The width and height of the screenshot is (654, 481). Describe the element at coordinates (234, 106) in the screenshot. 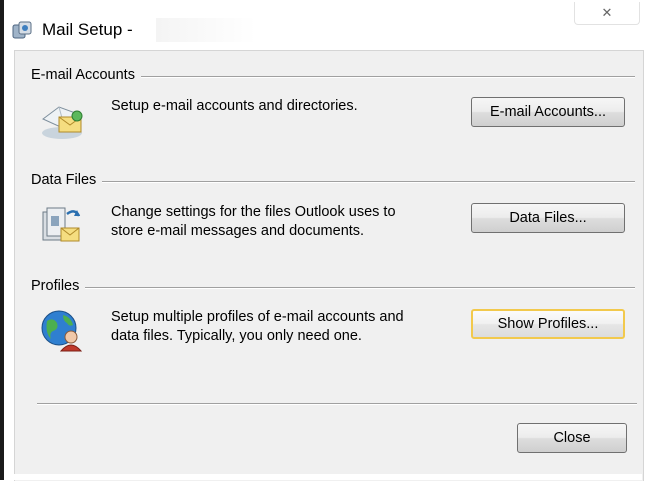

I see `email-accounts-description: Setup e-mail accounts and directories.` at that location.